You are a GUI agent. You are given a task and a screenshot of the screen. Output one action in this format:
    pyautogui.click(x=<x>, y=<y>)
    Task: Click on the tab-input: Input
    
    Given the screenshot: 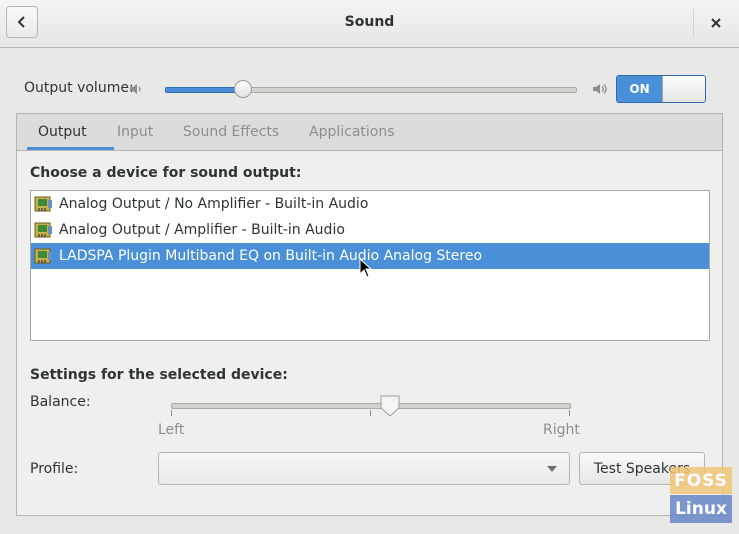 What is the action you would take?
    pyautogui.click(x=135, y=132)
    